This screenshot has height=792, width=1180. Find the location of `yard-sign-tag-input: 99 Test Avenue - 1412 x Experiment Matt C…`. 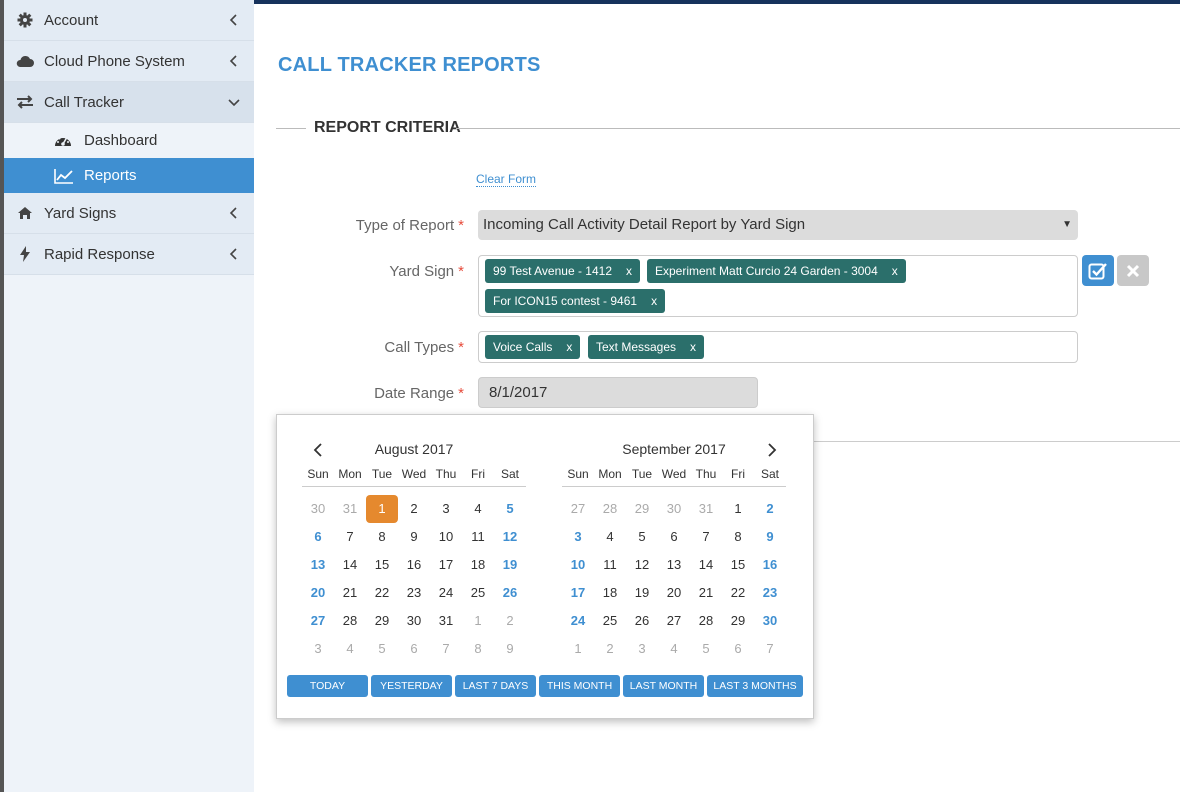

yard-sign-tag-input: 99 Test Avenue - 1412 x Experiment Matt C… is located at coordinates (778, 286).